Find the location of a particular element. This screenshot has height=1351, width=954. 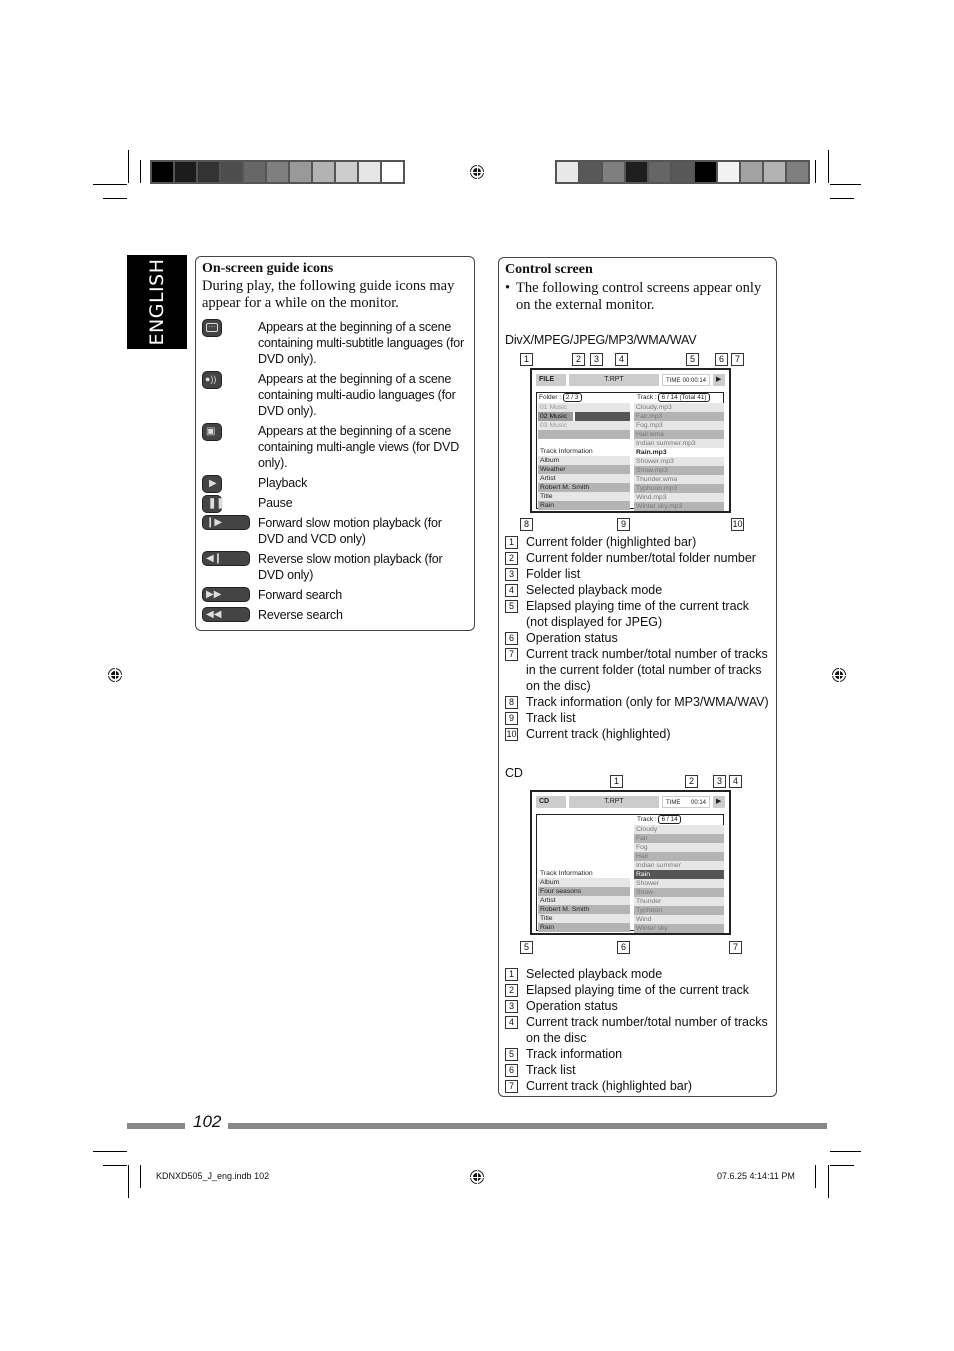

track-info-row: Artist is located at coordinates (584, 900).